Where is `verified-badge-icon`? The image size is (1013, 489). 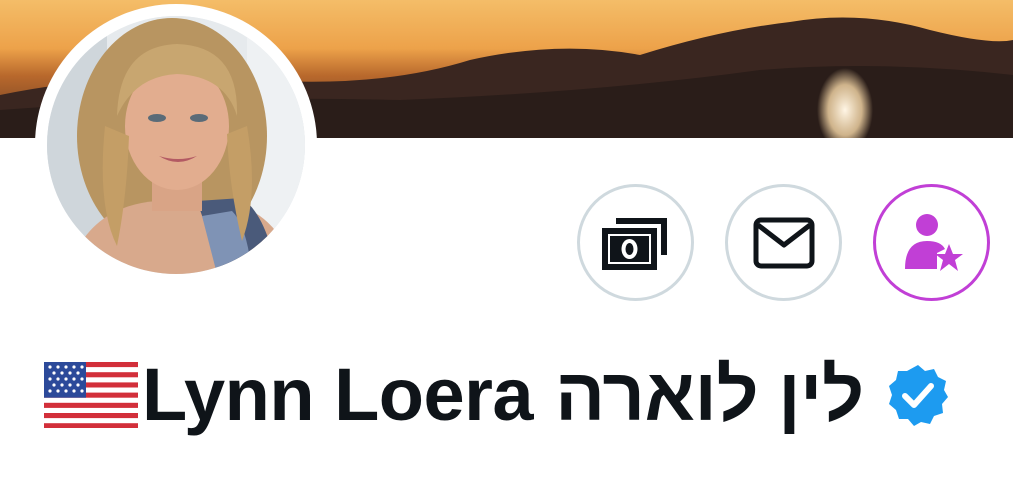 verified-badge-icon is located at coordinates (918, 395).